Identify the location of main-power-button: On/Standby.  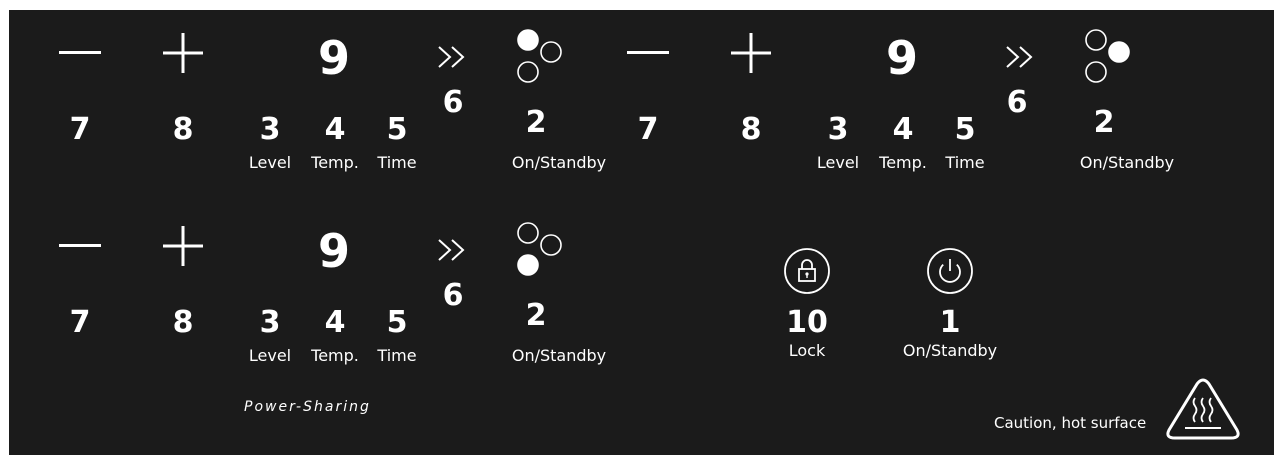
(950, 351).